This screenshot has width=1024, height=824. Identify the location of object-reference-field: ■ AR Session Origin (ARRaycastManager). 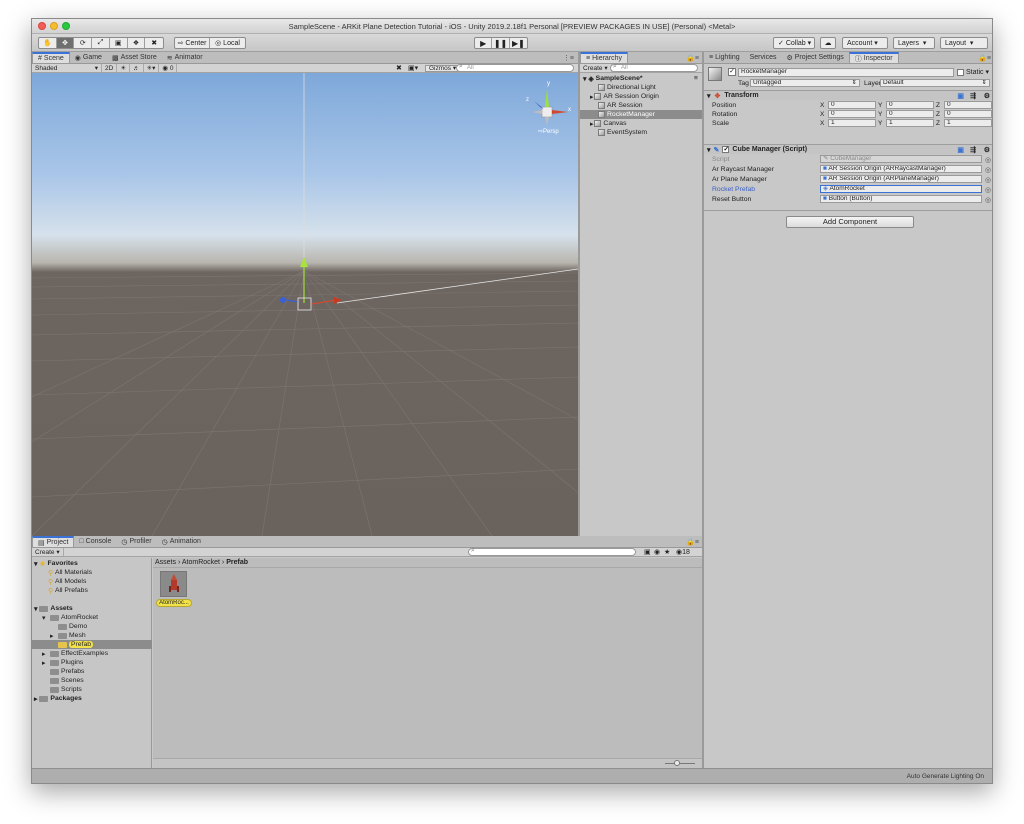
(901, 169).